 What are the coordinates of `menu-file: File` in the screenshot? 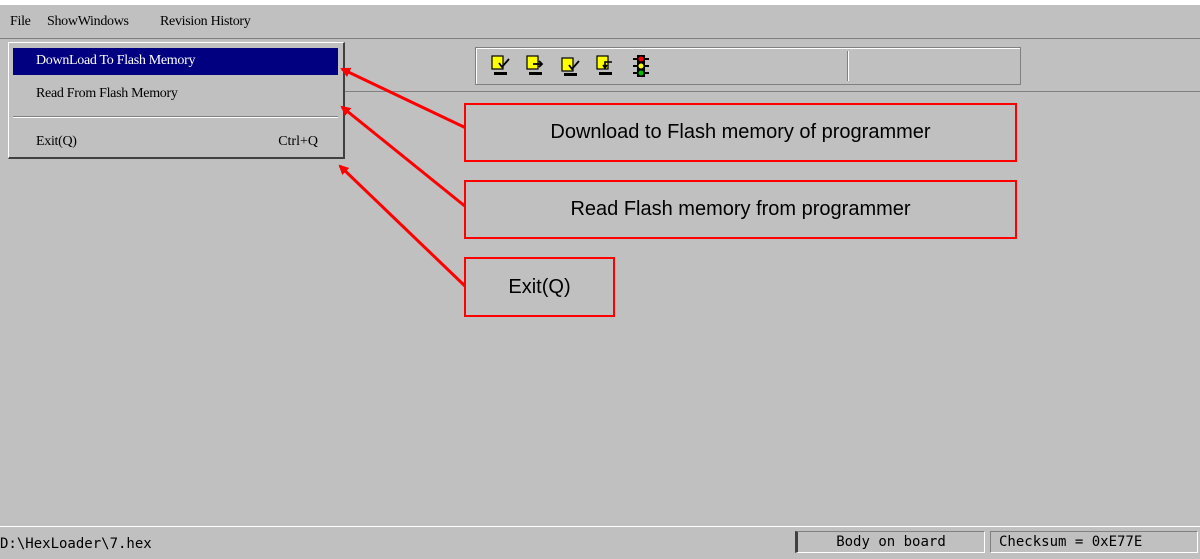 It's located at (20, 22).